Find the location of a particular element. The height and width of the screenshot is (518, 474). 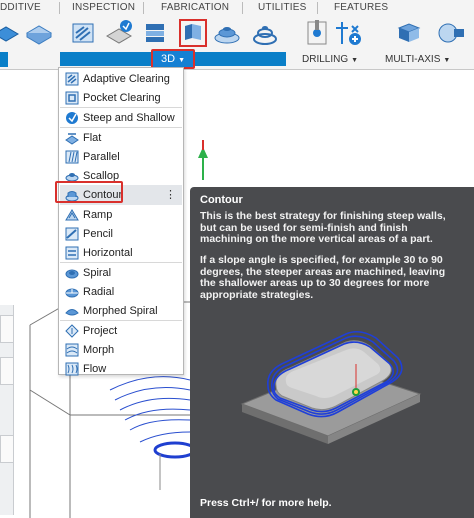

ramp-icon is located at coordinates (72, 214).